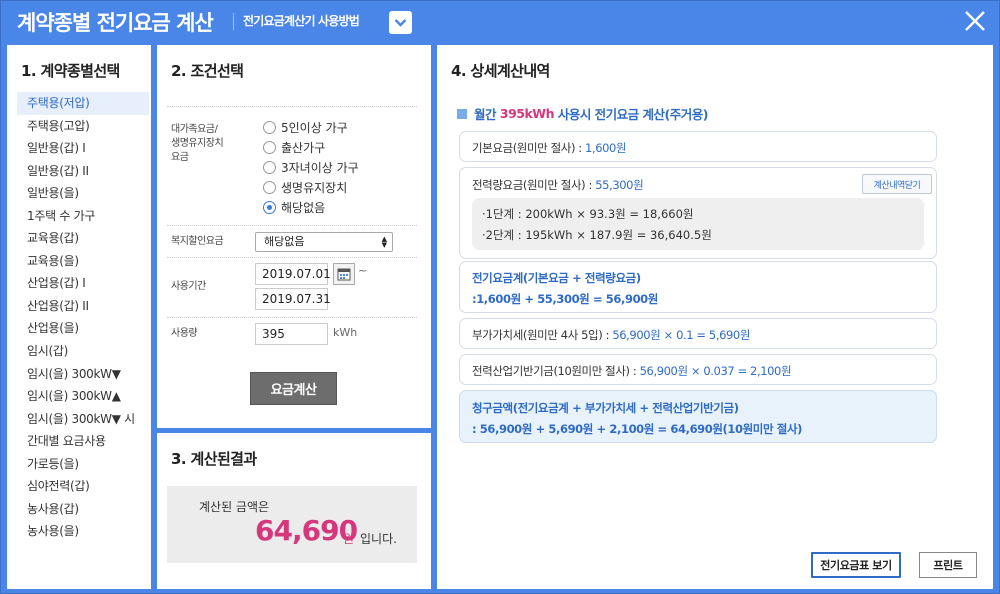  I want to click on result-panel: 3. 계산된결과 계산된 금액은 64,690 원 입니다., so click(294, 511).